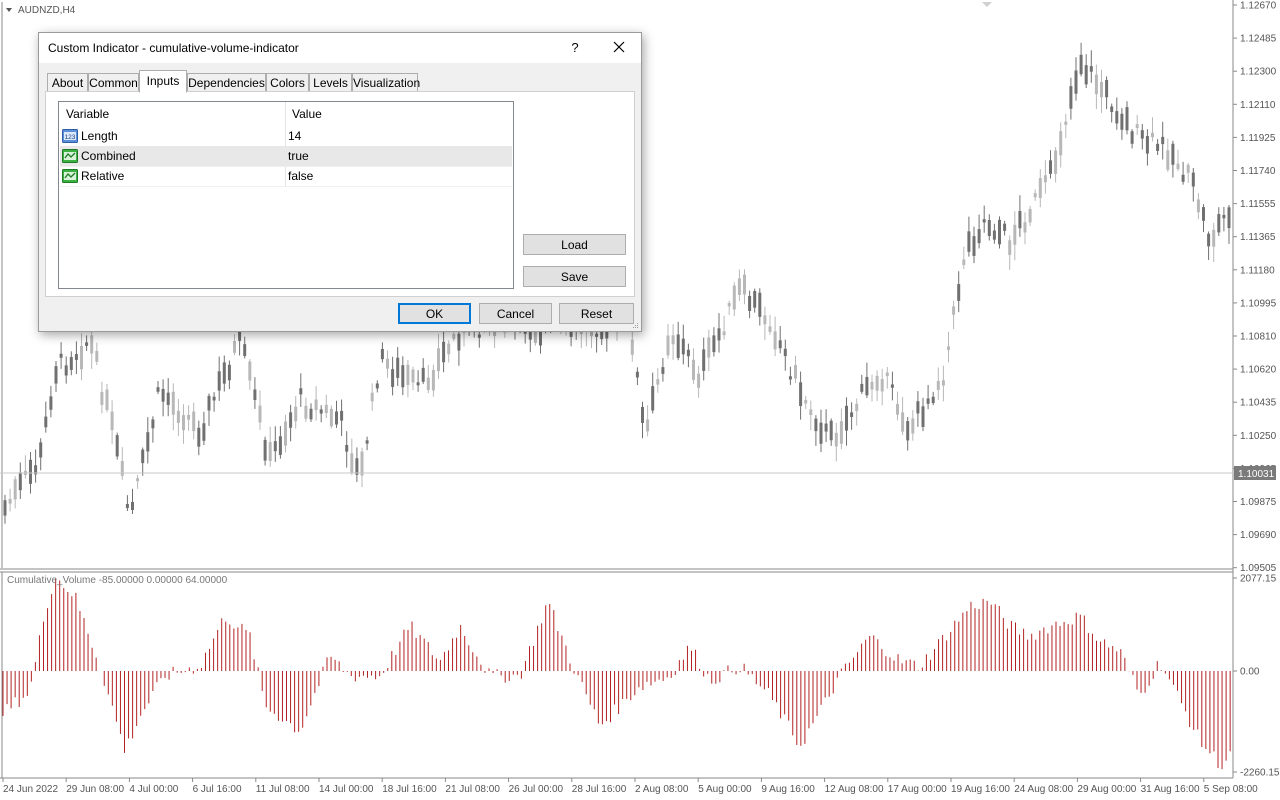 The height and width of the screenshot is (800, 1280). What do you see at coordinates (70, 137) in the screenshot?
I see `svg-text: 123` at bounding box center [70, 137].